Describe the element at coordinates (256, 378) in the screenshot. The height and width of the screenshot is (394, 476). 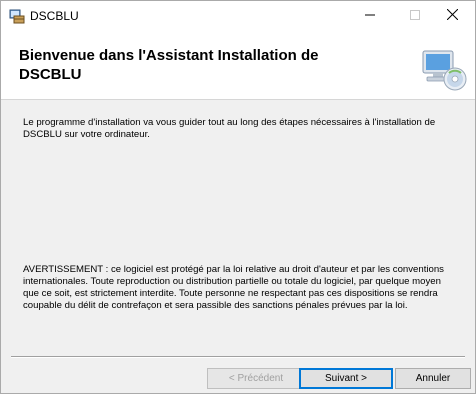
I see `back-button: < Précédent` at that location.